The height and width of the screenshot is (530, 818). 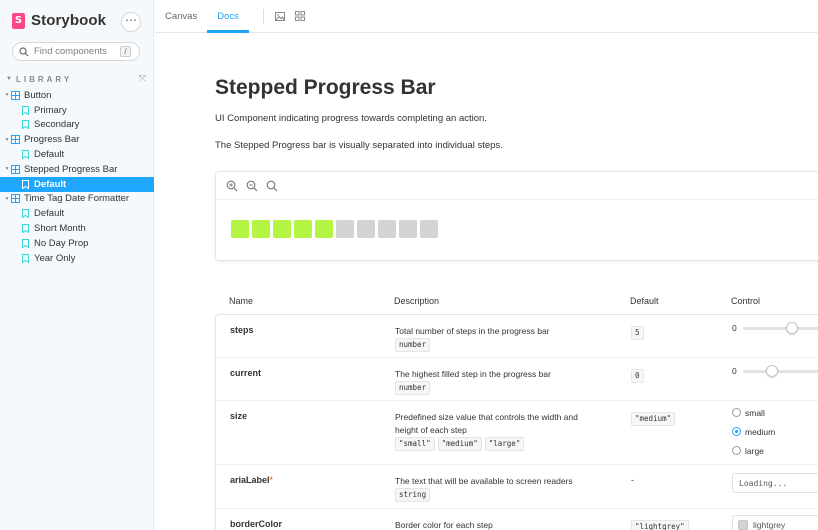 What do you see at coordinates (504, 444) in the screenshot?
I see `arg-type-option: "large"` at bounding box center [504, 444].